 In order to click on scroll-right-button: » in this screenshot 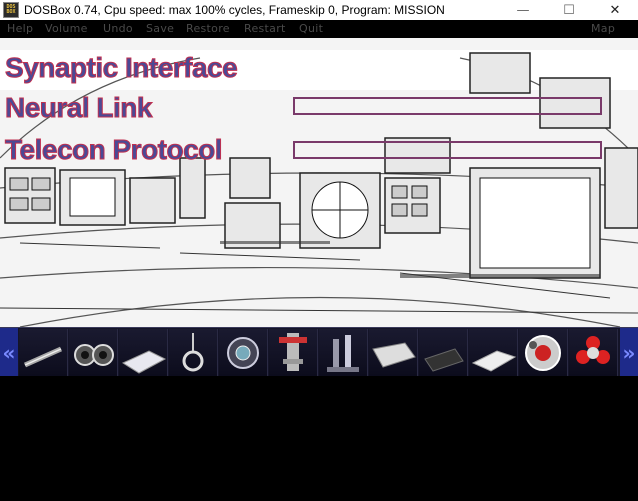, I will do `click(629, 352)`.